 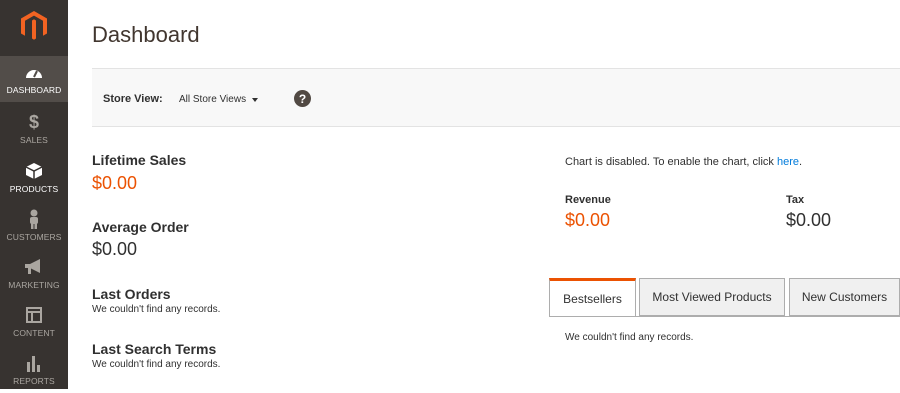 What do you see at coordinates (34, 267) in the screenshot?
I see `megaphone-icon` at bounding box center [34, 267].